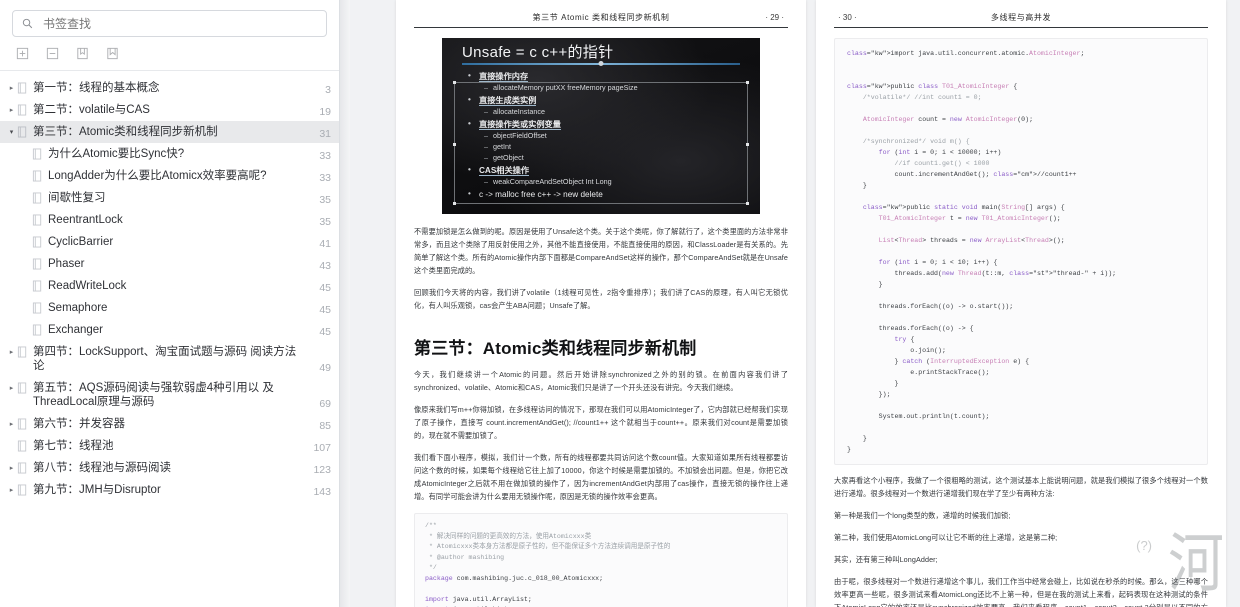  Describe the element at coordinates (465, 557) in the screenshot. I see `code-line-3: * @author mashibing` at that location.